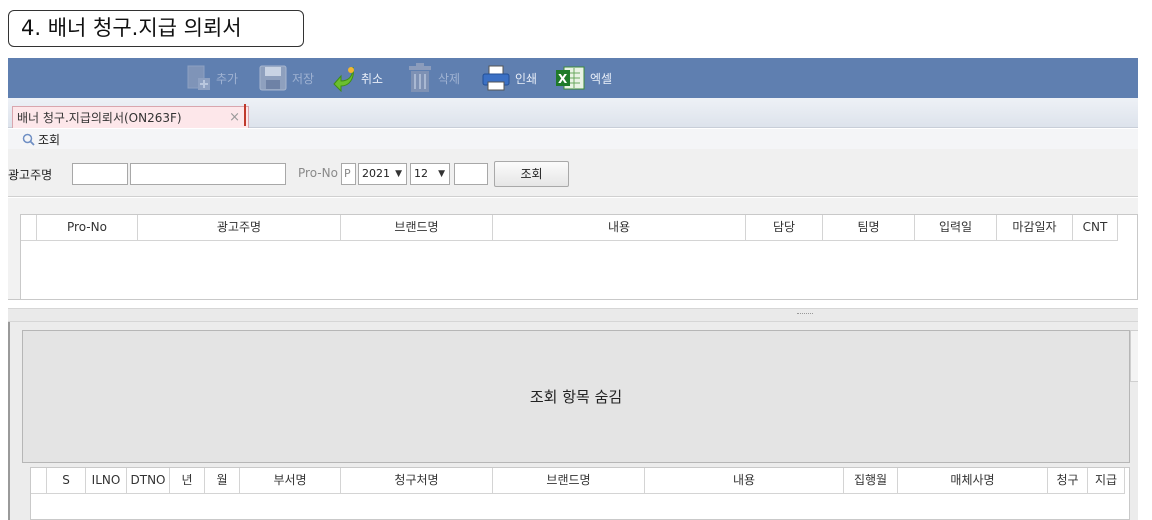 This screenshot has height=520, width=1152. Describe the element at coordinates (871, 481) in the screenshot. I see `col-header-exec-month: 집행월` at that location.